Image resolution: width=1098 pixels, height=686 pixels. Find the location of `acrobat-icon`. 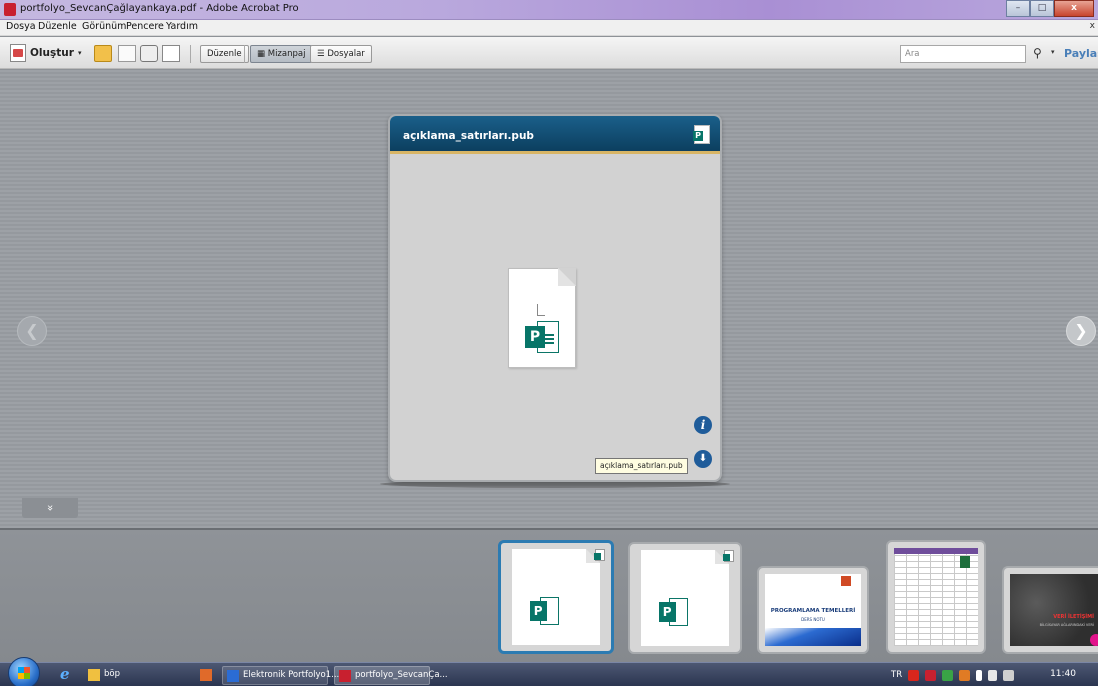

acrobat-icon is located at coordinates (345, 676).